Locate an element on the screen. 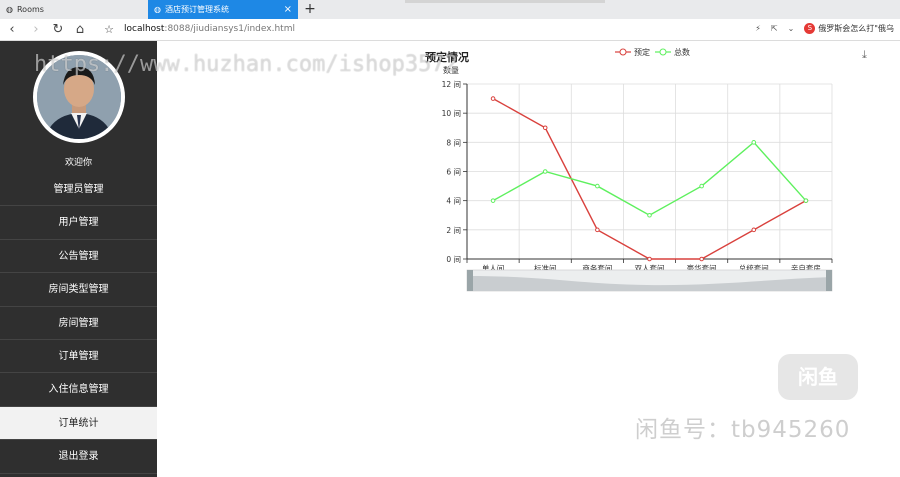  y-axis-label: 数量 is located at coordinates (451, 70).